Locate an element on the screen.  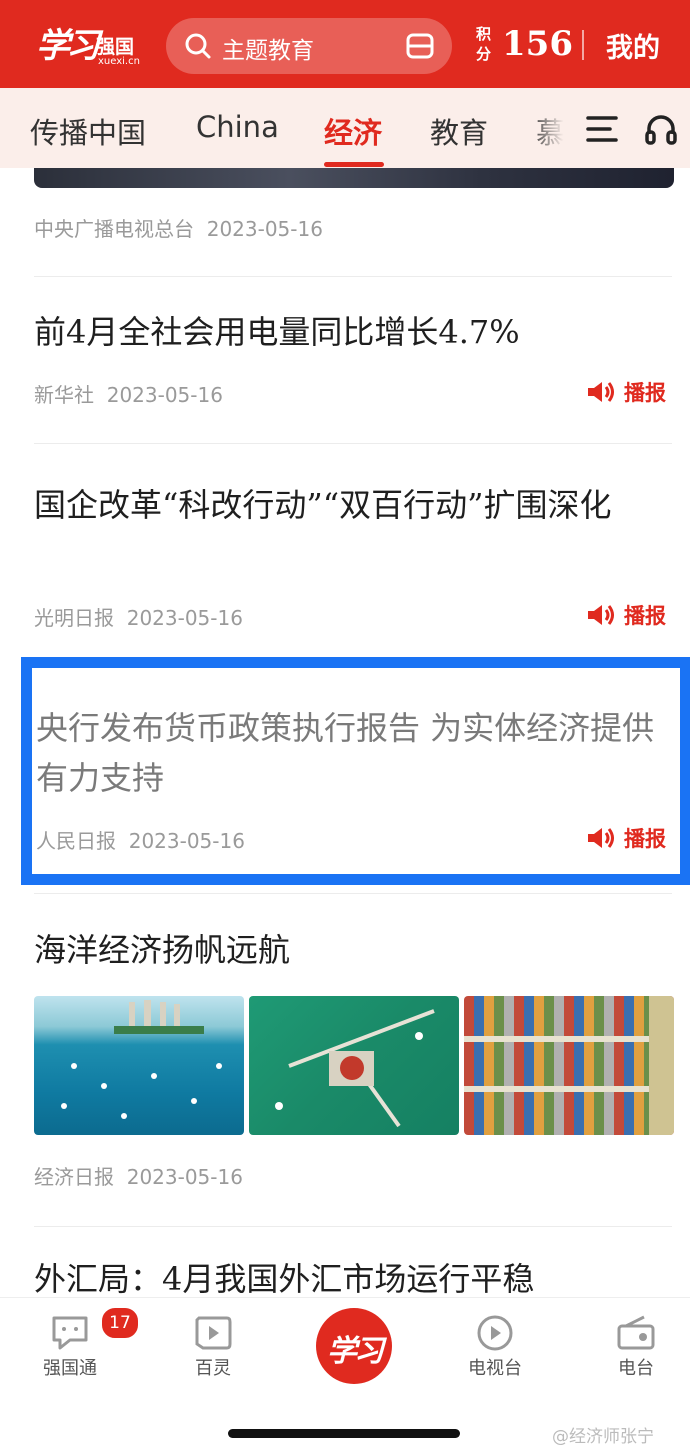
logo-text: 学习 is located at coordinates (68, 46).